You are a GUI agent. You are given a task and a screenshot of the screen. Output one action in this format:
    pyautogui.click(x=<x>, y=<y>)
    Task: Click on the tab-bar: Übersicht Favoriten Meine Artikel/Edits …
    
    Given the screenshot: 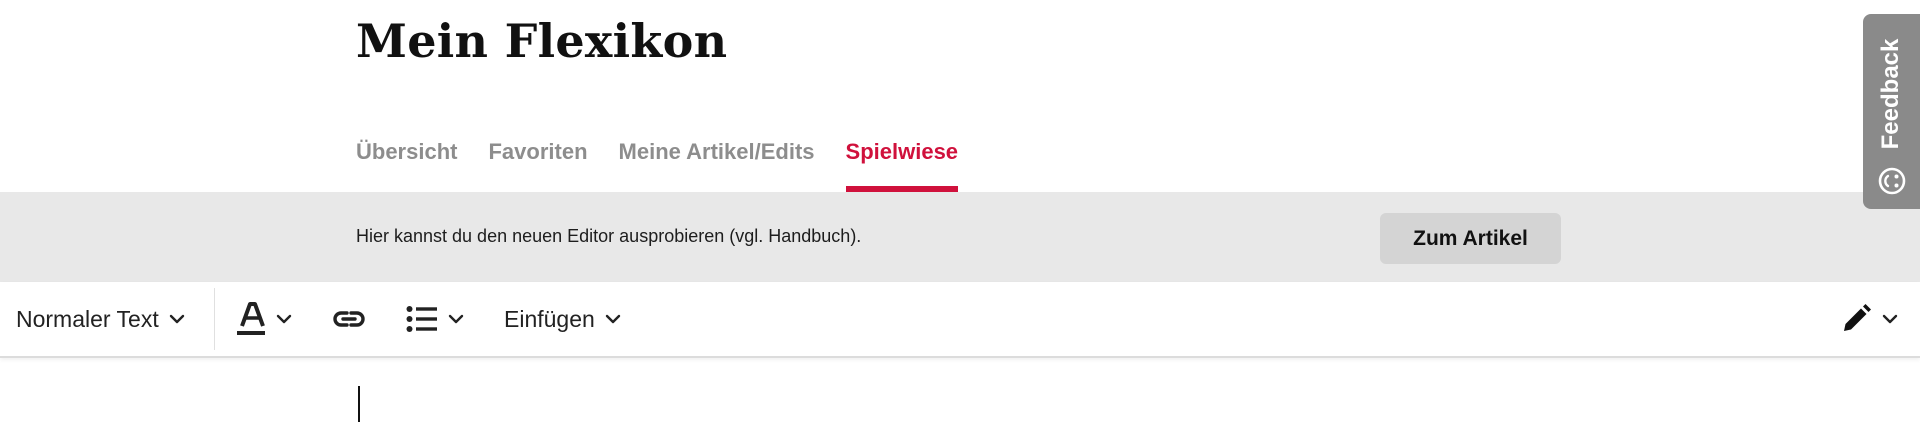 What is the action you would take?
    pyautogui.click(x=657, y=160)
    